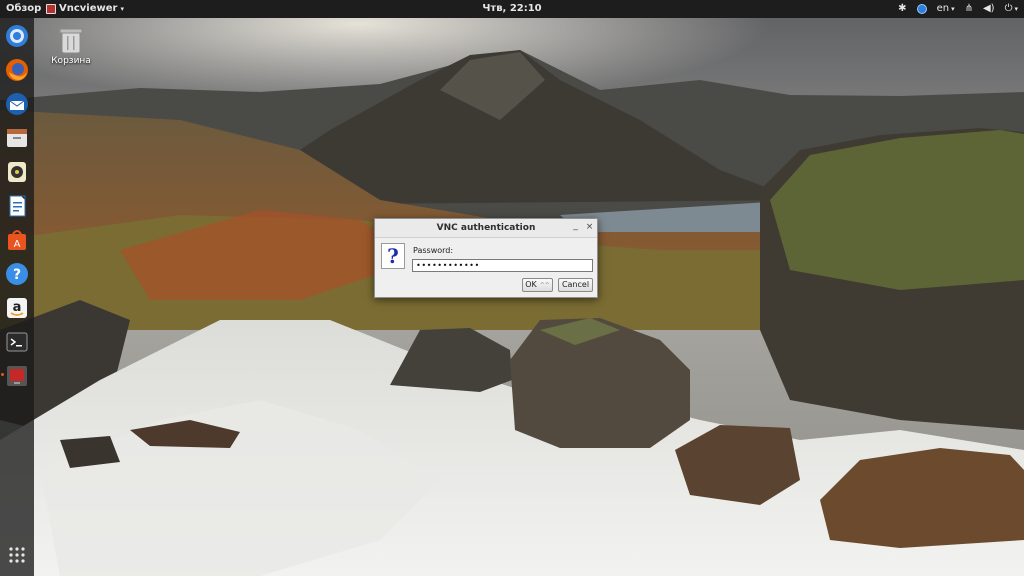 This screenshot has width=1024, height=576. Describe the element at coordinates (17, 206) in the screenshot. I see `writer-icon` at that location.